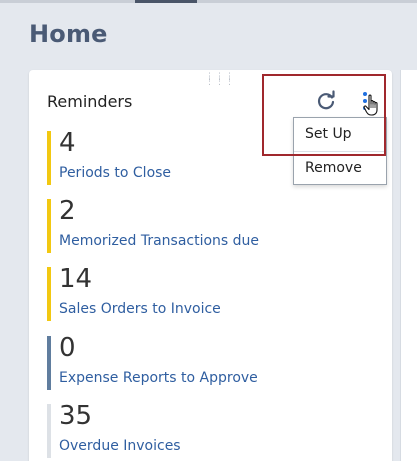 The image size is (417, 461). I want to click on page-title: Home, so click(68, 34).